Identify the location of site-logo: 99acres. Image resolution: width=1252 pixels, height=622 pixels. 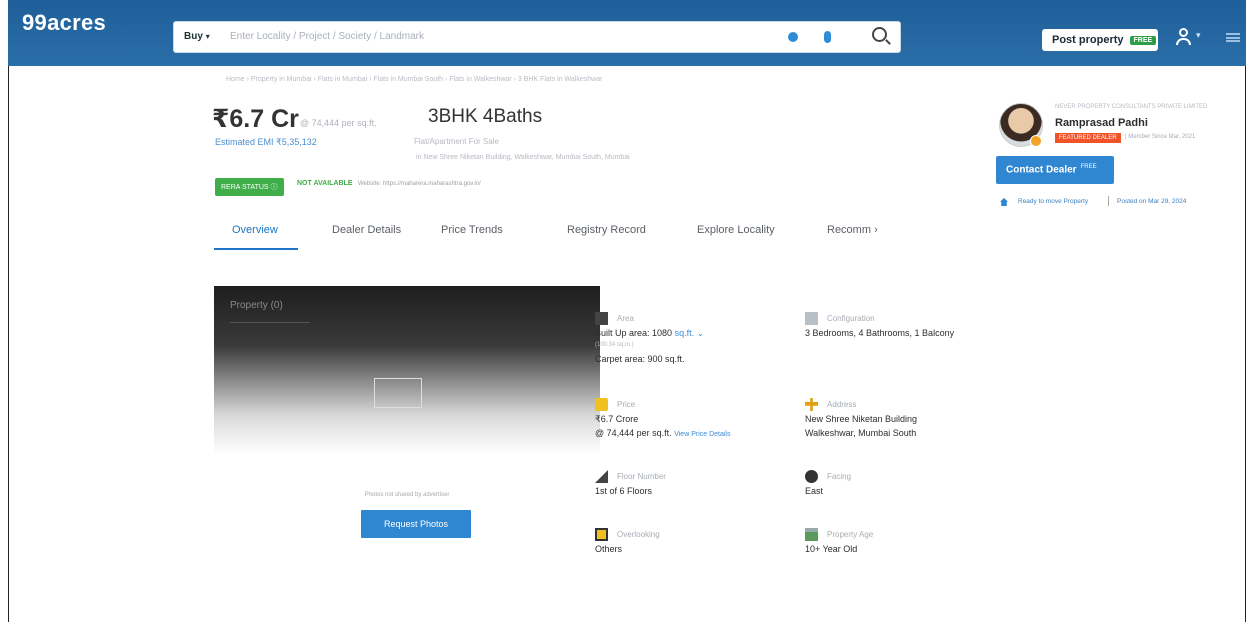
(64, 23).